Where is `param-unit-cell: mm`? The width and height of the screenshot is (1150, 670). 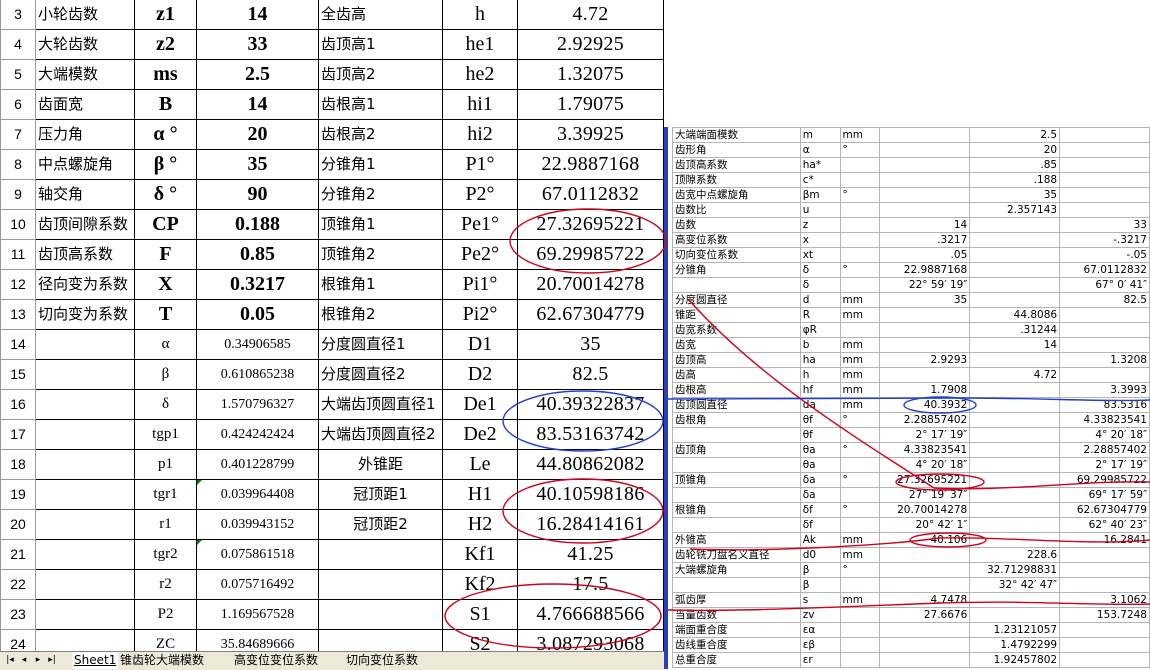 param-unit-cell: mm is located at coordinates (860, 300).